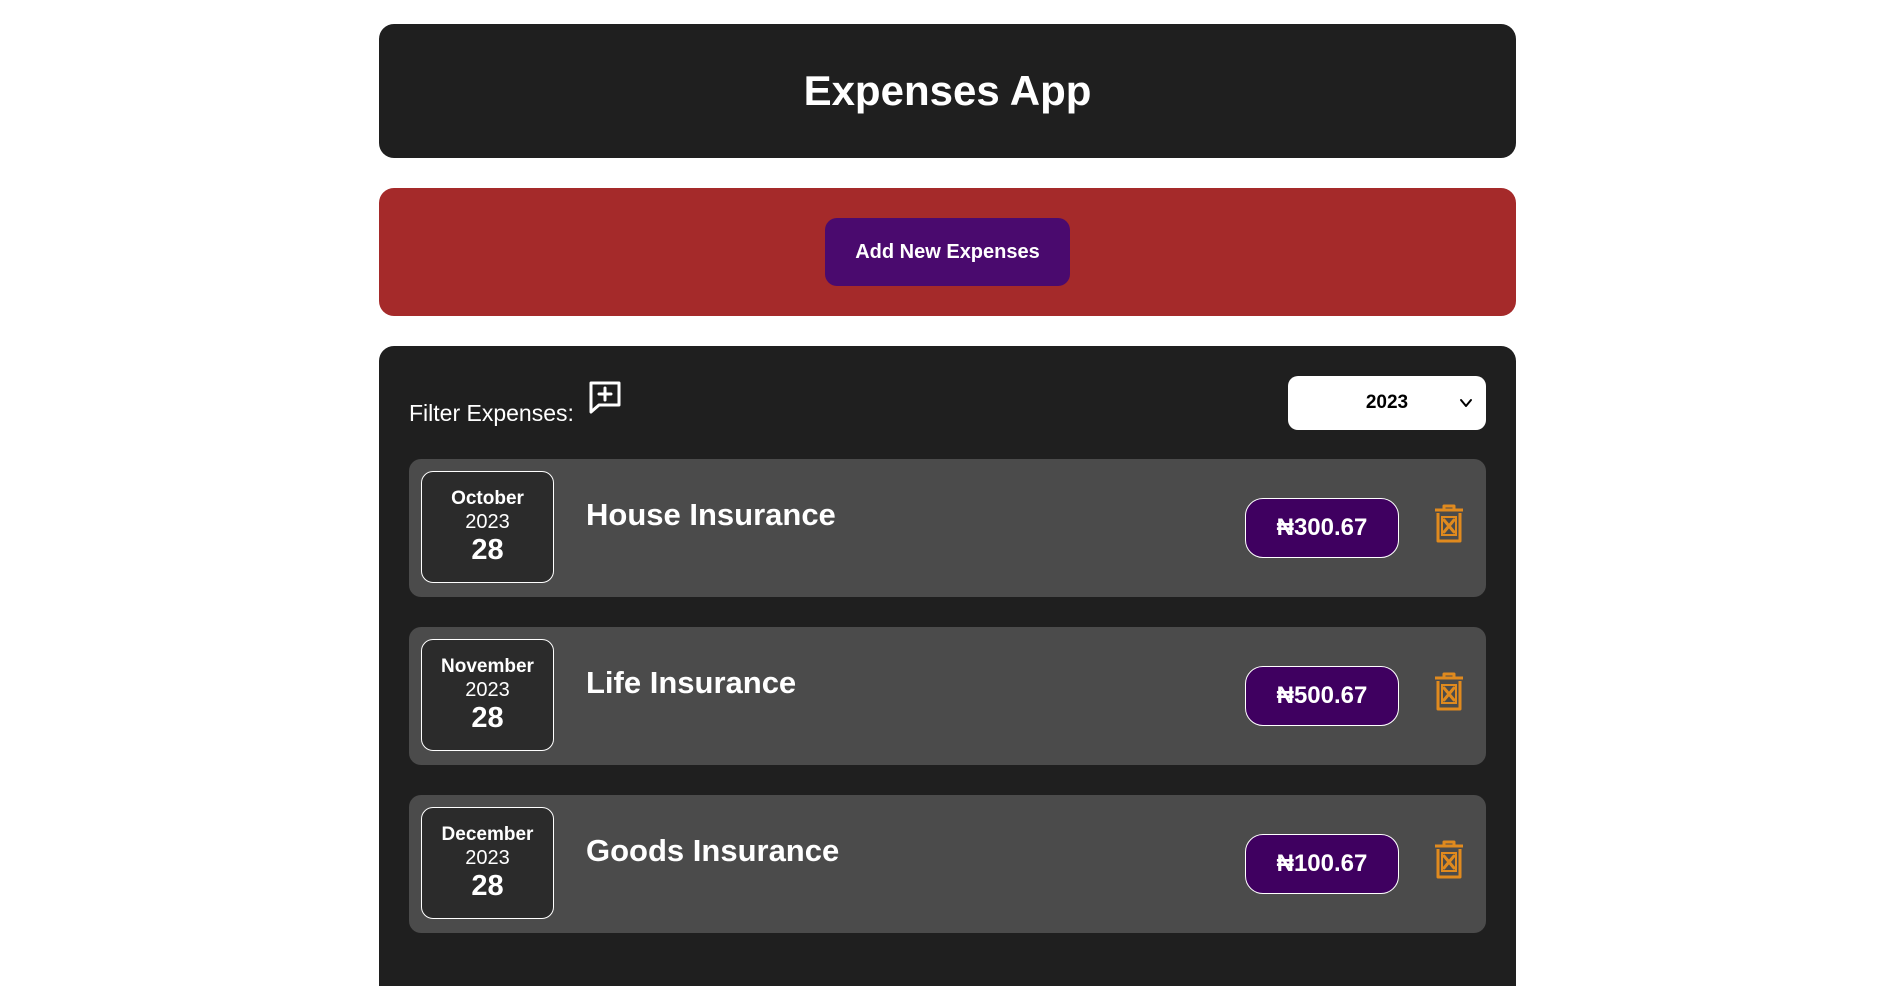 The width and height of the screenshot is (1897, 986). I want to click on expense-title: House Insurance, so click(711, 514).